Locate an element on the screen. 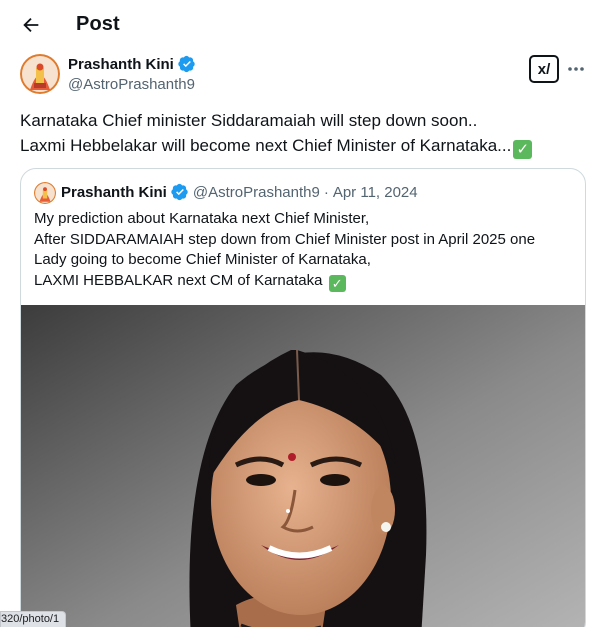 This screenshot has width=599, height=627. grok-button: x/ is located at coordinates (544, 69).